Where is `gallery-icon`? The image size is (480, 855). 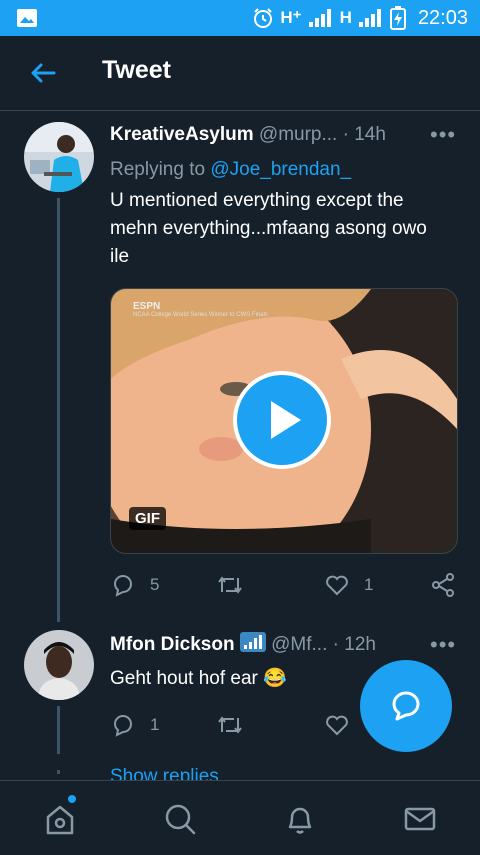 gallery-icon is located at coordinates (27, 18).